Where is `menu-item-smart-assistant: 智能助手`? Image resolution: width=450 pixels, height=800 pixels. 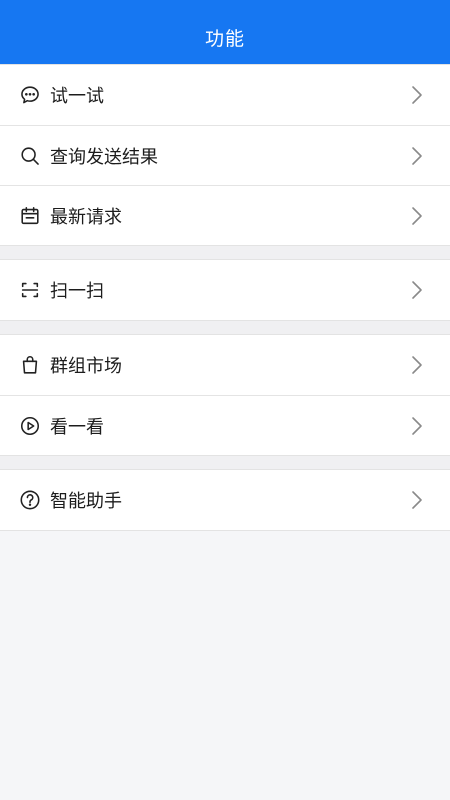
menu-item-smart-assistant: 智能助手 is located at coordinates (225, 500).